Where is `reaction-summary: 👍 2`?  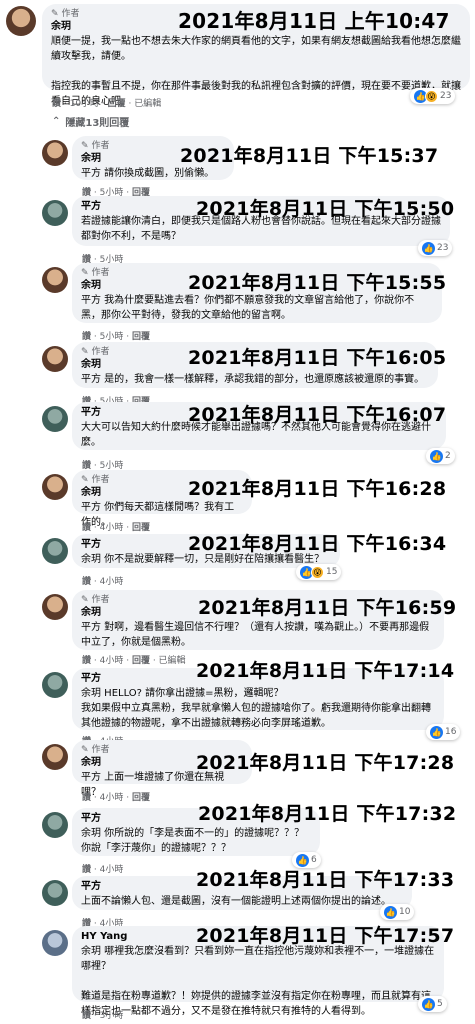 reaction-summary: 👍 2 is located at coordinates (440, 456).